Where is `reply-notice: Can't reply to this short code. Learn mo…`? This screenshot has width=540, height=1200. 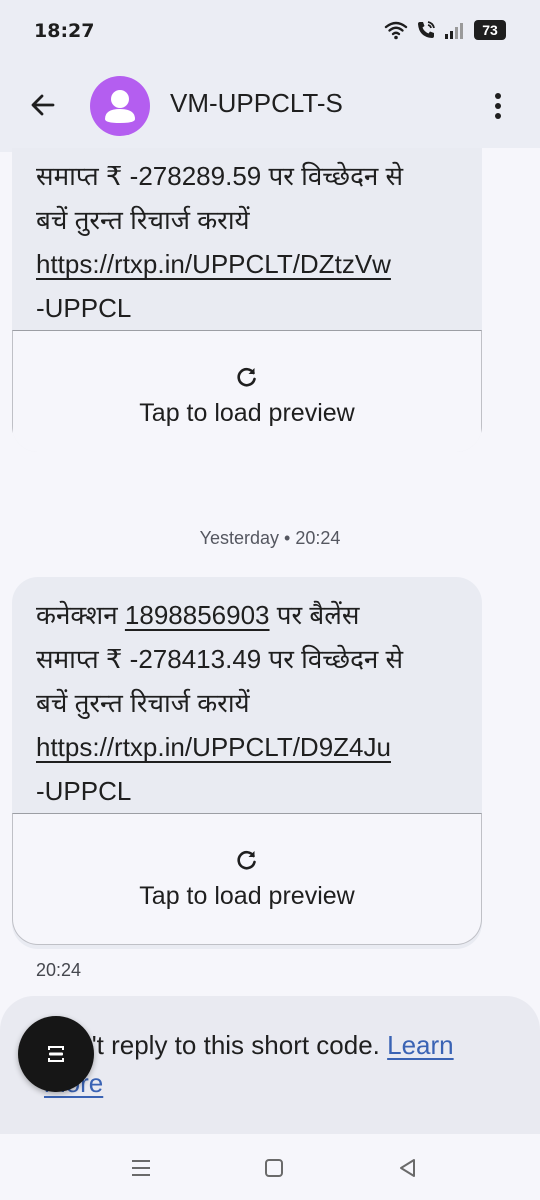
reply-notice: Can't reply to this short code. Learn mo… is located at coordinates (264, 1064).